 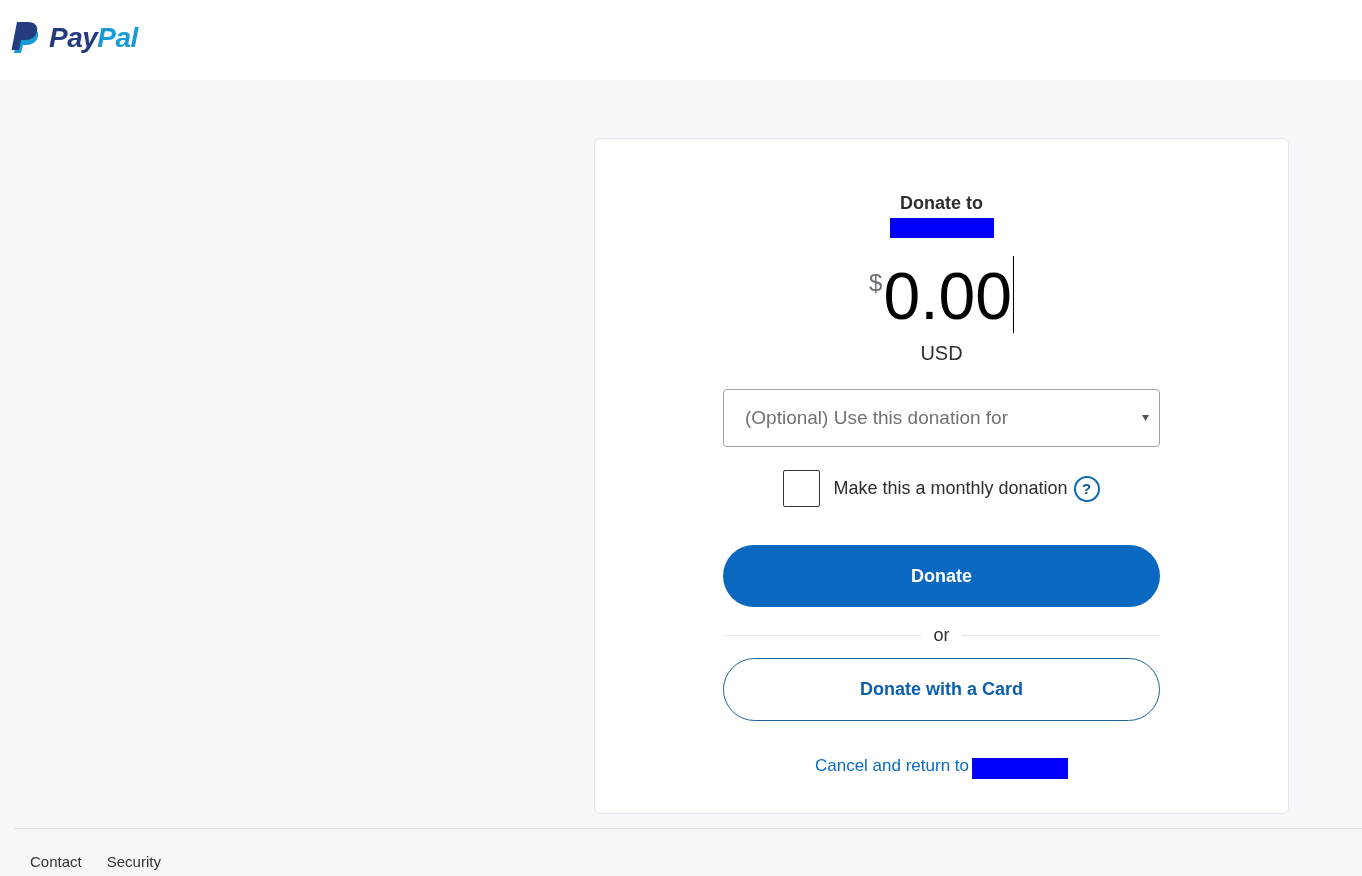 What do you see at coordinates (25, 37) in the screenshot?
I see `paypal-logo-icon` at bounding box center [25, 37].